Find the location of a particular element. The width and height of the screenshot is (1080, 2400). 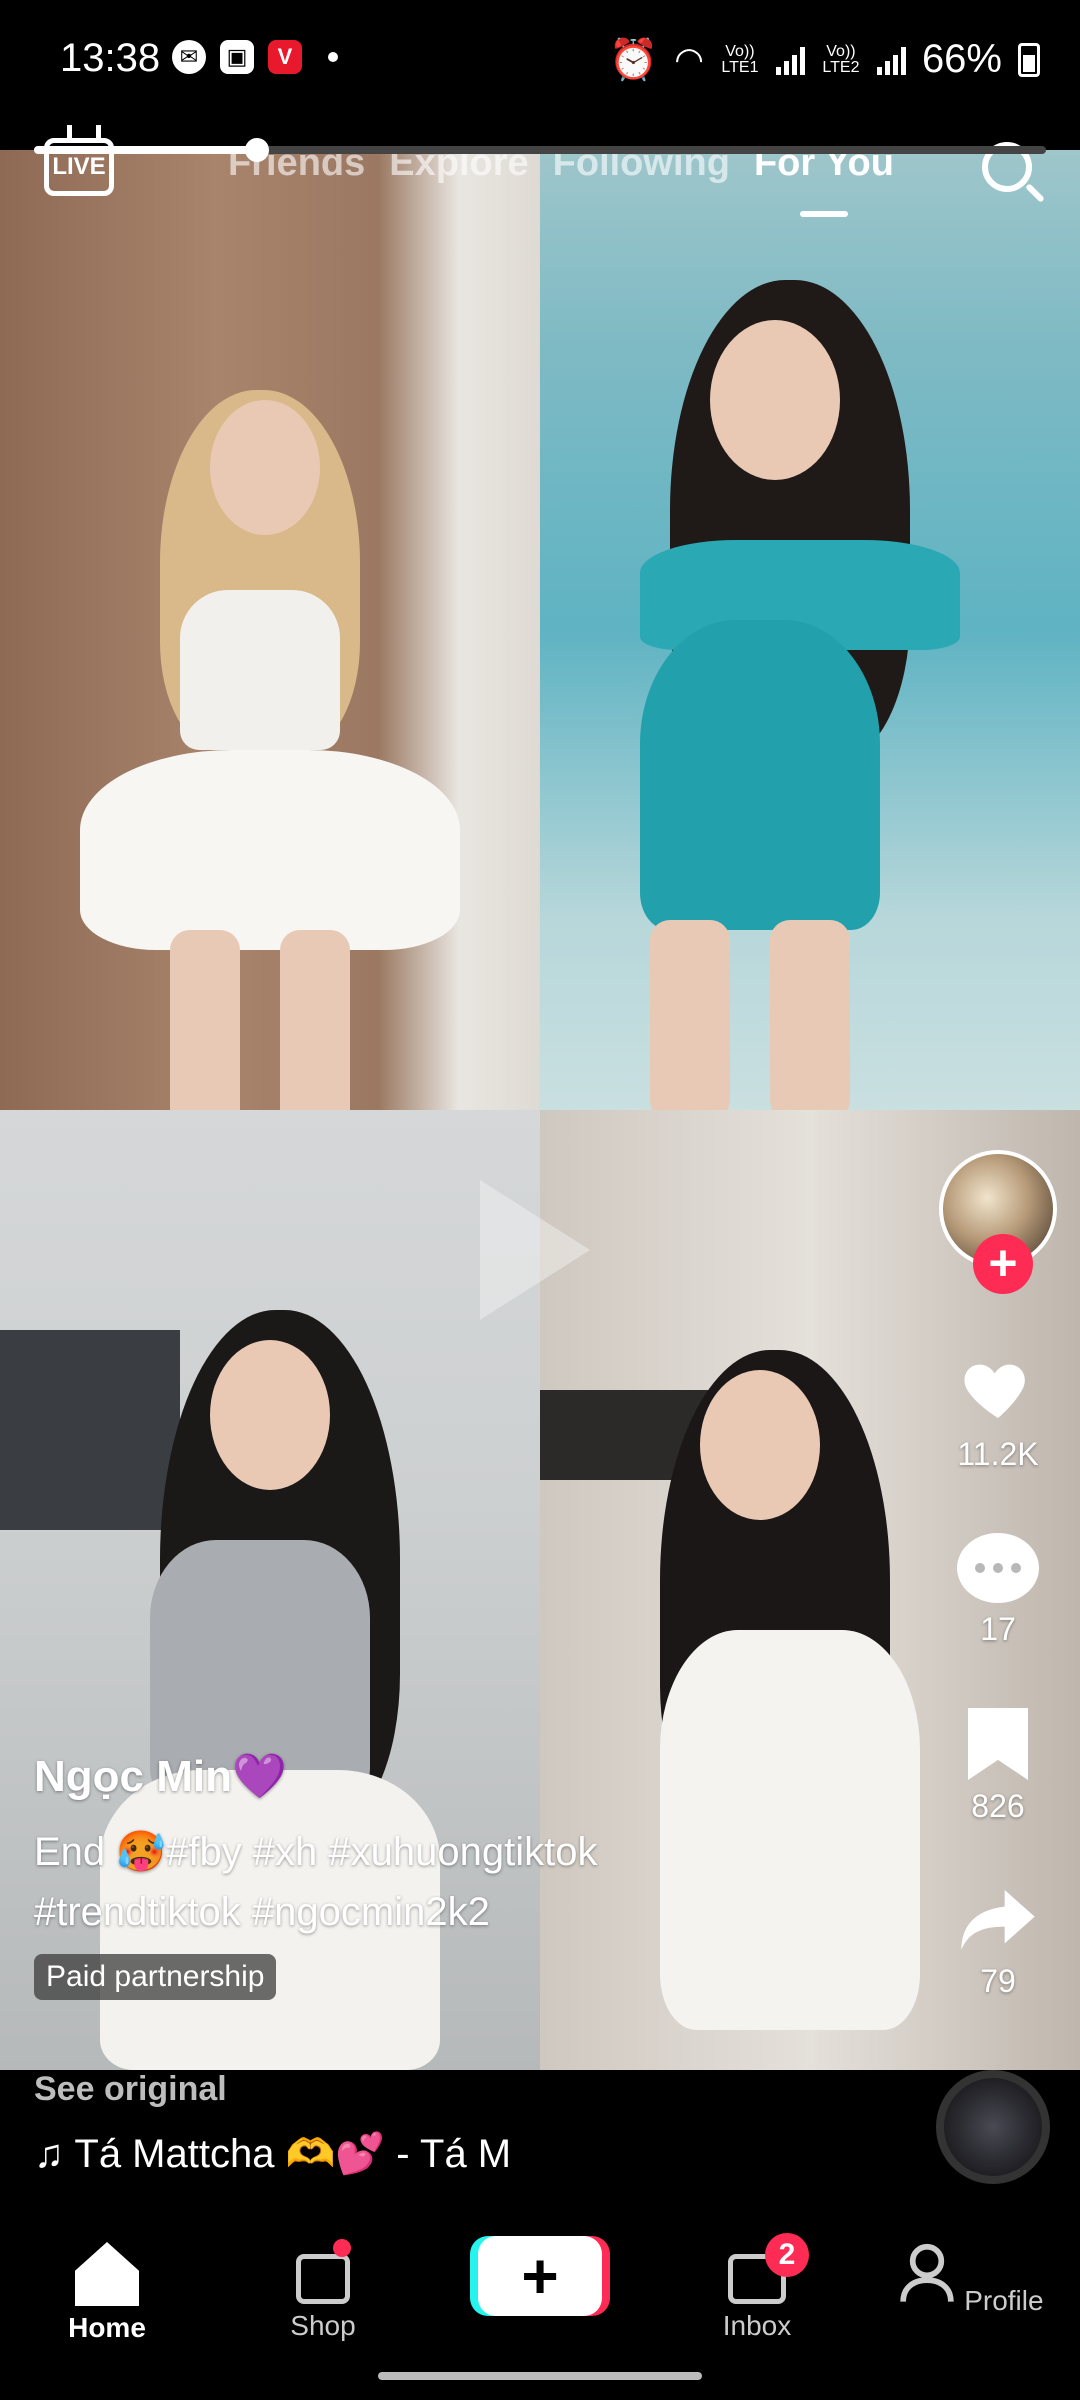

status-right: ⏰ ◠ Vo)) LTE1 Vo)) LTE2 66% is located at coordinates (824, 59).